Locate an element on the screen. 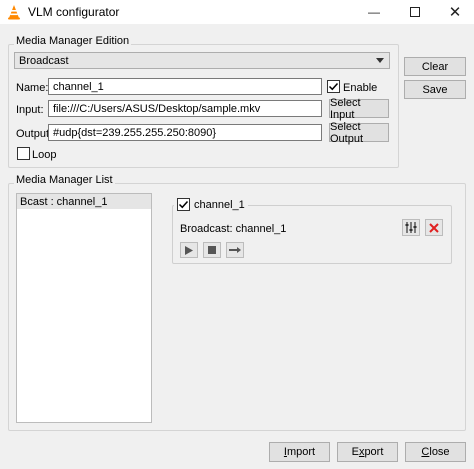 Image resolution: width=474 pixels, height=469 pixels. settings-sliders-icon is located at coordinates (411, 227).